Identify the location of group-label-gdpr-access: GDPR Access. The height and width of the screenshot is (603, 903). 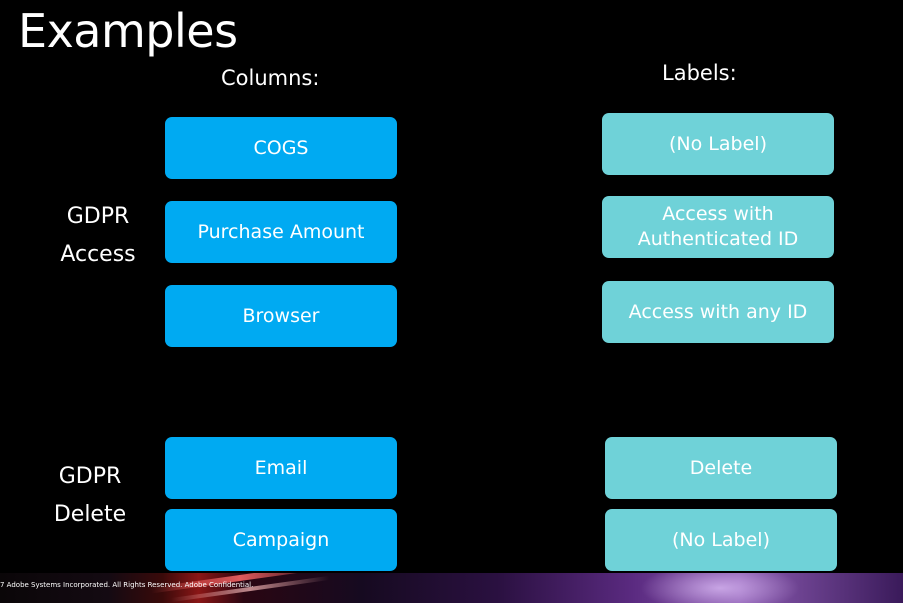
(98, 236).